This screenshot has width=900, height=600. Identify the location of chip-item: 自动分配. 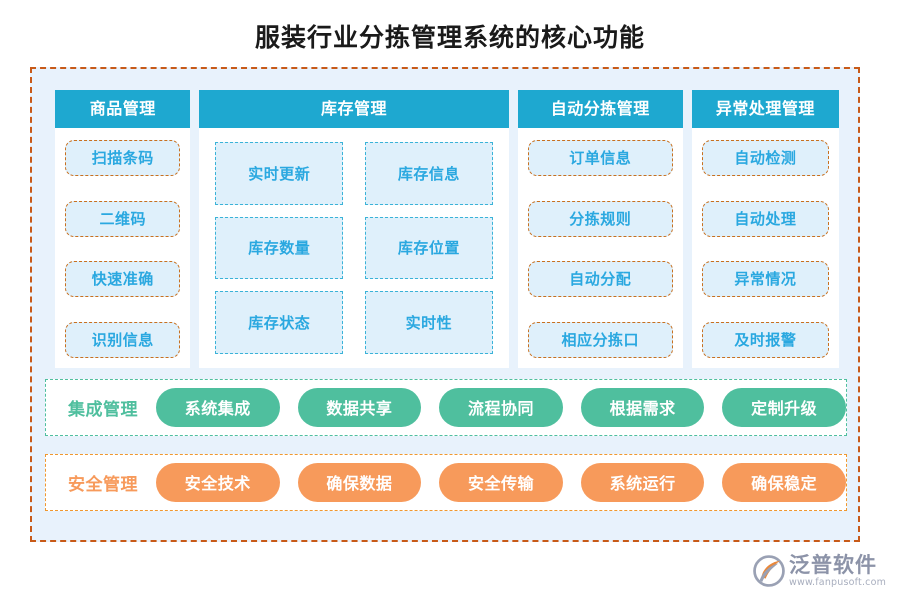
(600, 279).